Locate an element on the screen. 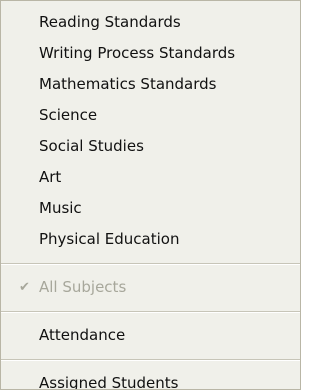  menu-item-label: Science is located at coordinates (68, 115).